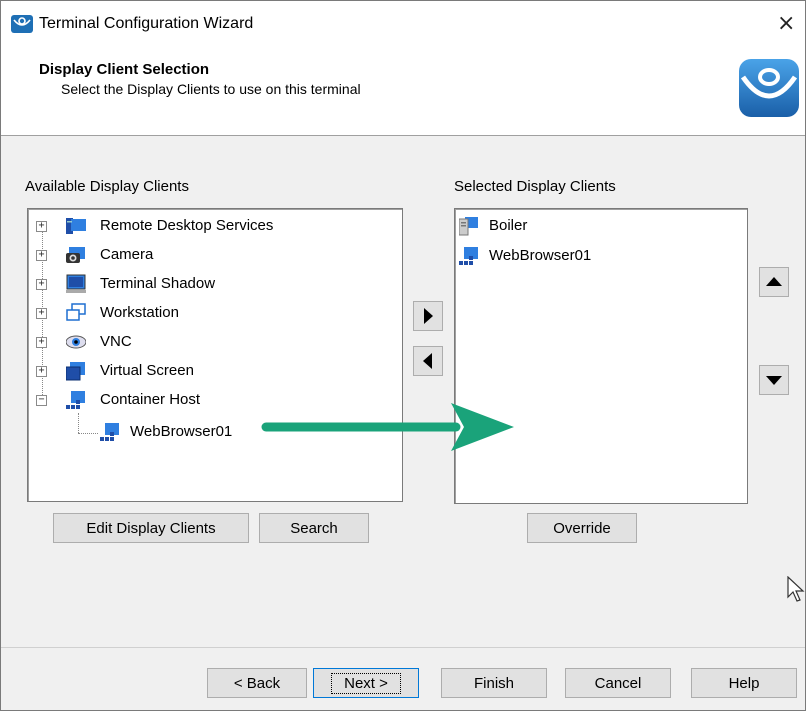 The width and height of the screenshot is (806, 711). I want to click on mouse-cursor-icon, so click(796, 589).